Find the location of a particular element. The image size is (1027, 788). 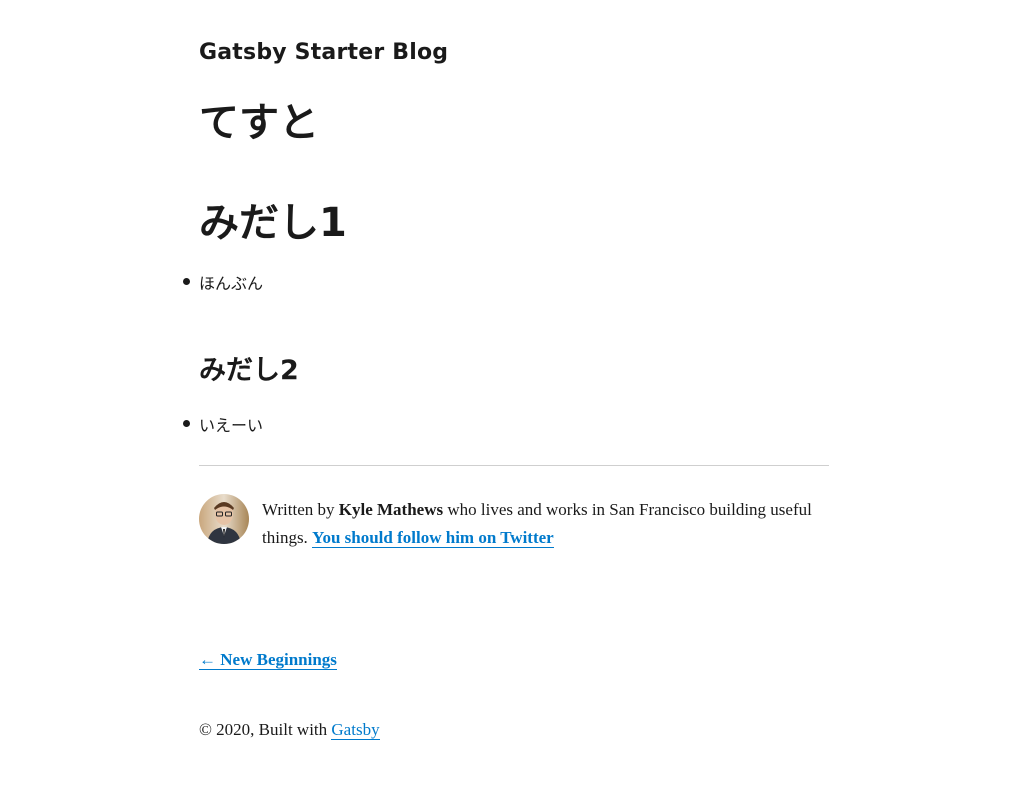

post-title: てすと is located at coordinates (259, 123).